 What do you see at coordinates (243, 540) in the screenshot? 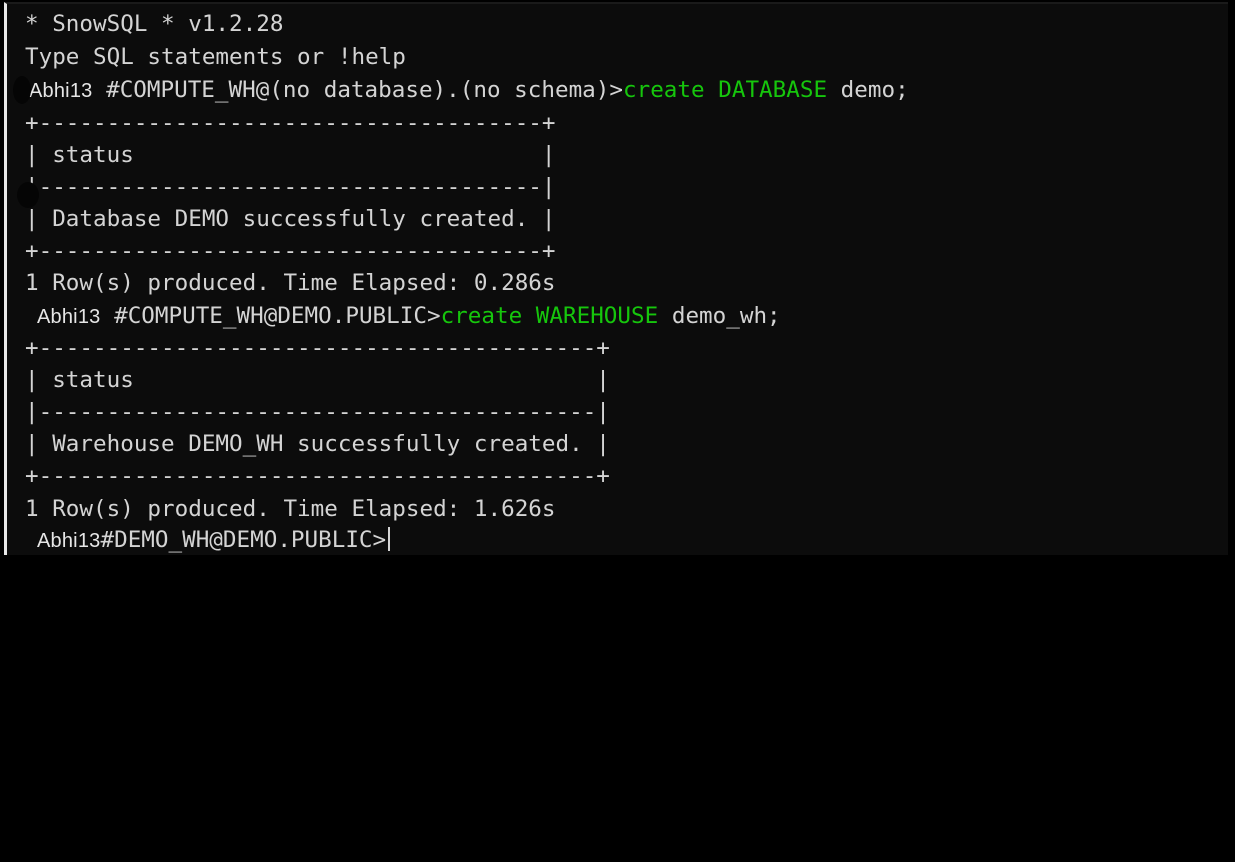
I see `prompt-text: #DEMO_WH@DEMO.PUBLIC>` at bounding box center [243, 540].